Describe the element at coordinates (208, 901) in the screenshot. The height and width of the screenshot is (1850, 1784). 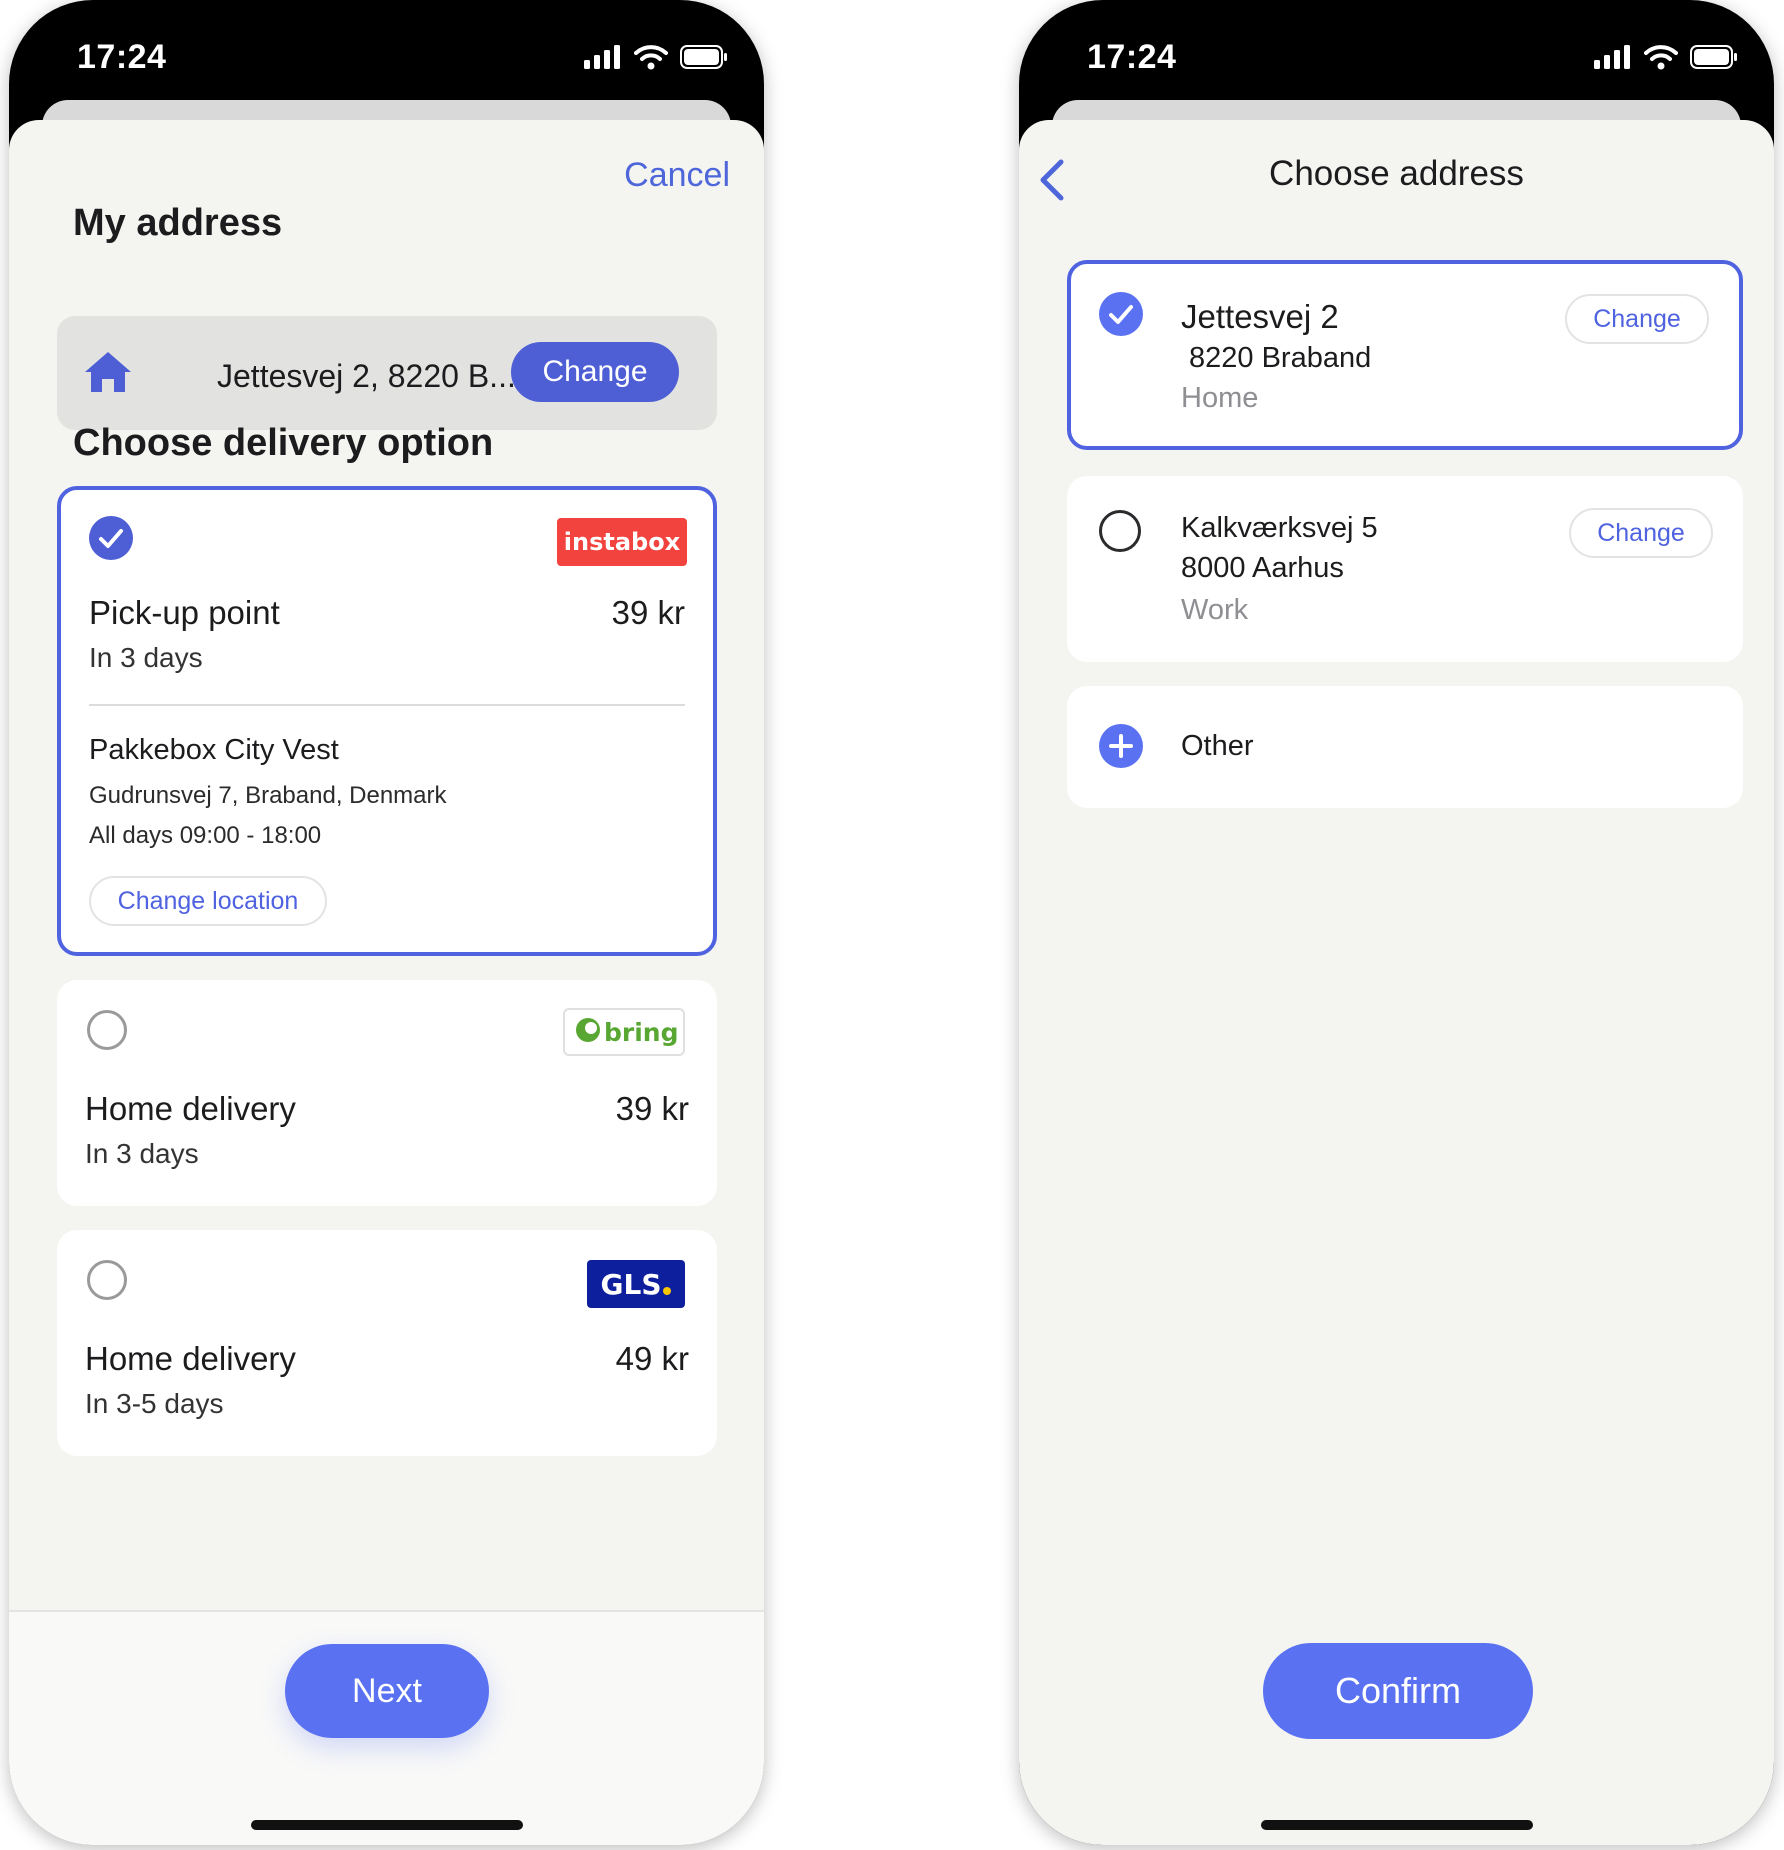
I see `change-location-button: Change location` at that location.